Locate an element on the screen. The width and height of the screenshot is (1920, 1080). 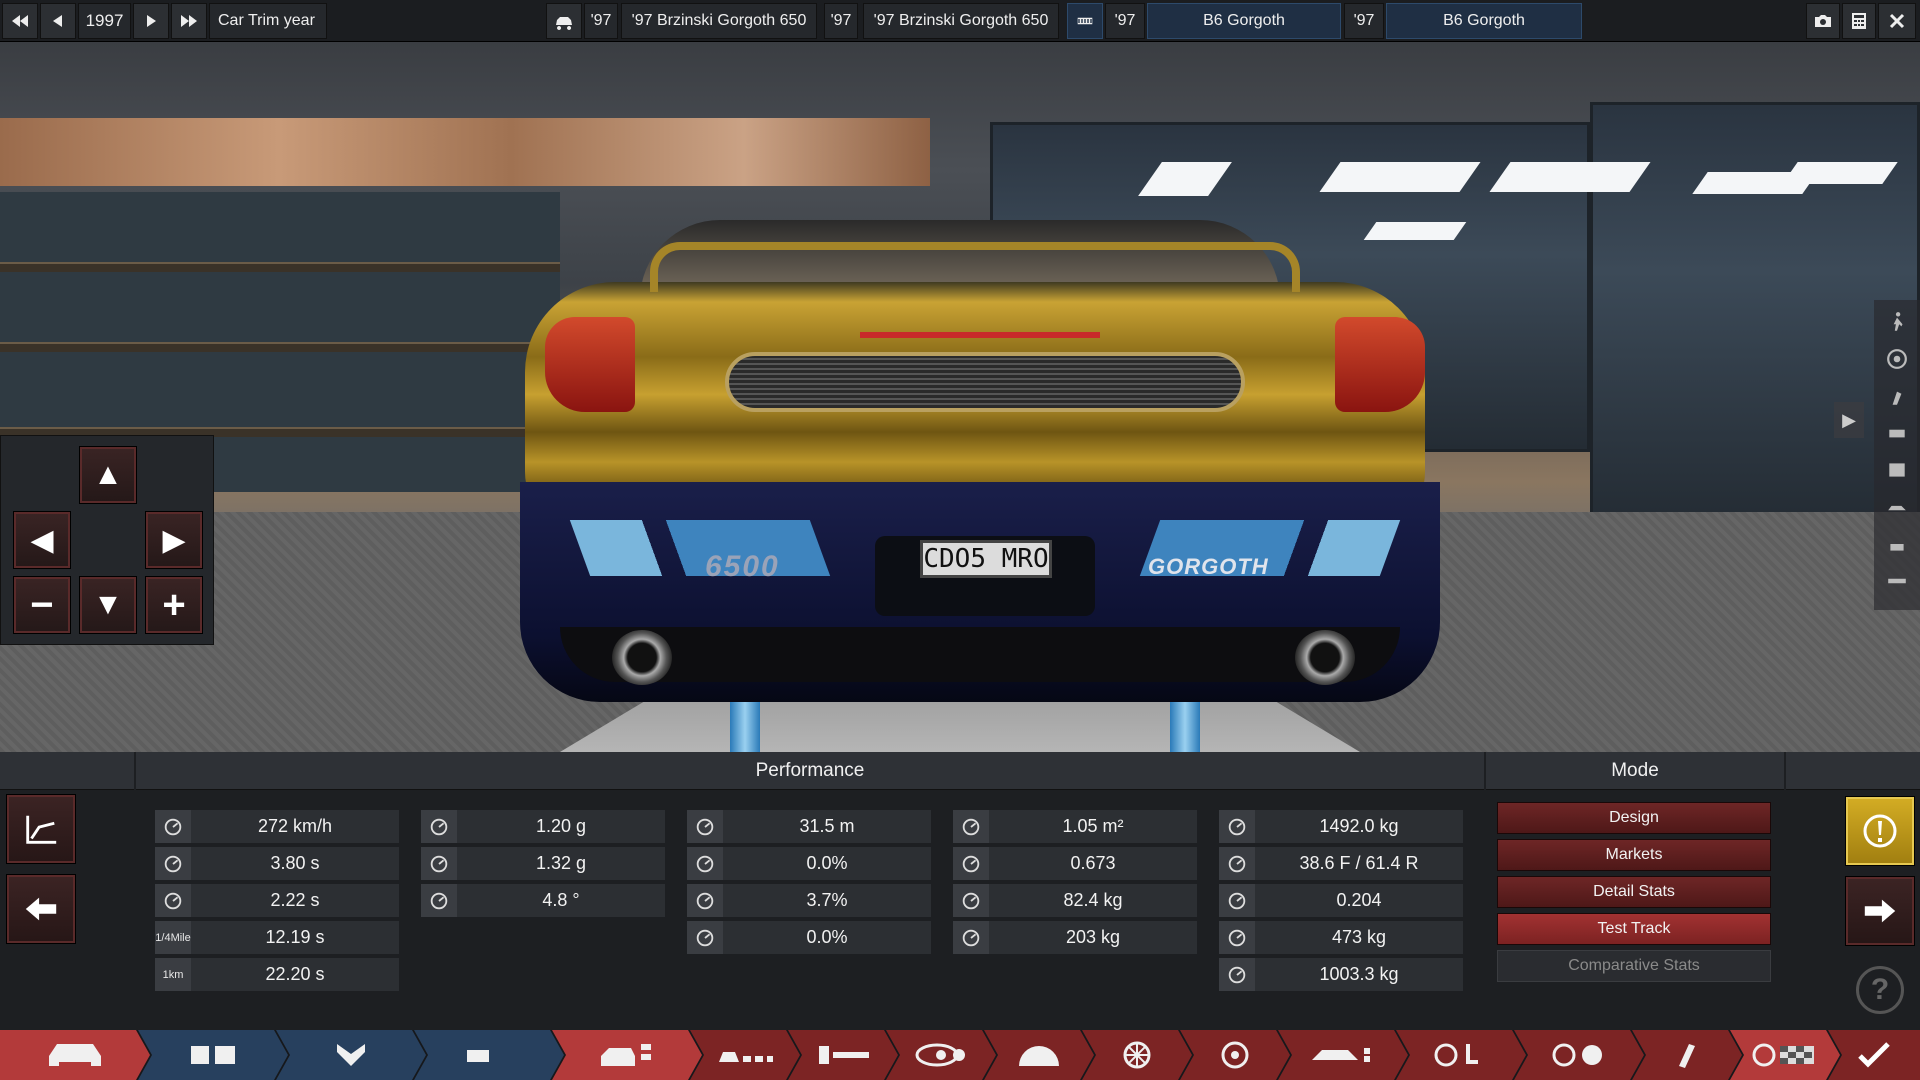
skip-forward-icon is located at coordinates (189, 21).